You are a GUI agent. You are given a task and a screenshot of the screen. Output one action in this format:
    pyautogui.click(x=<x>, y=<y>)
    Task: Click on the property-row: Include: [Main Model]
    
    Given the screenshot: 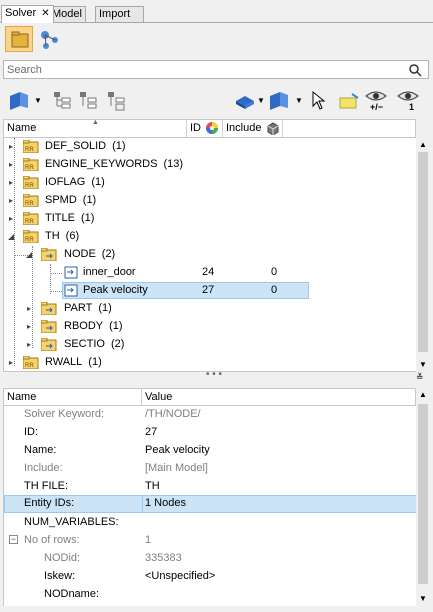 What is the action you would take?
    pyautogui.click(x=210, y=469)
    